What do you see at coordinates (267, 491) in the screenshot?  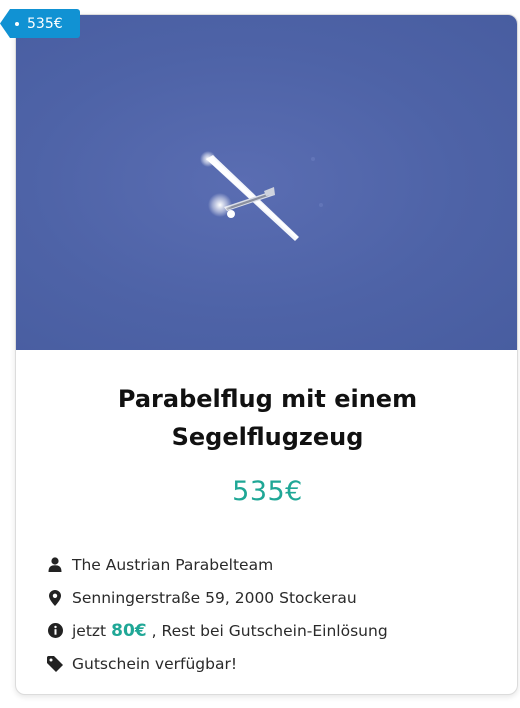 I see `price-label: 535€` at bounding box center [267, 491].